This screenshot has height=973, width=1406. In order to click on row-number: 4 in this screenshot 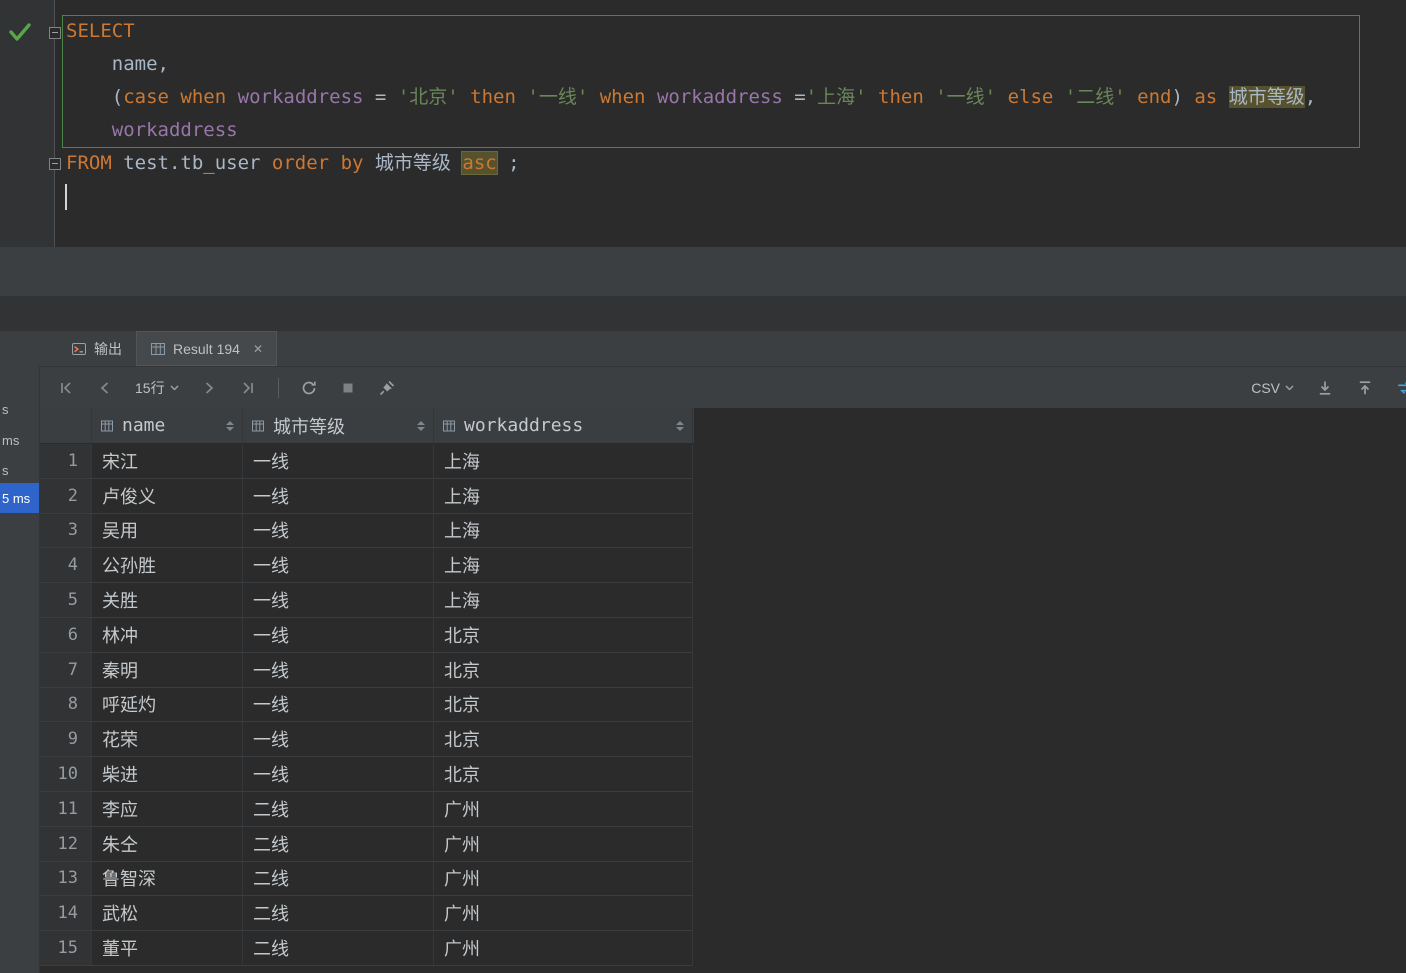, I will do `click(66, 566)`.